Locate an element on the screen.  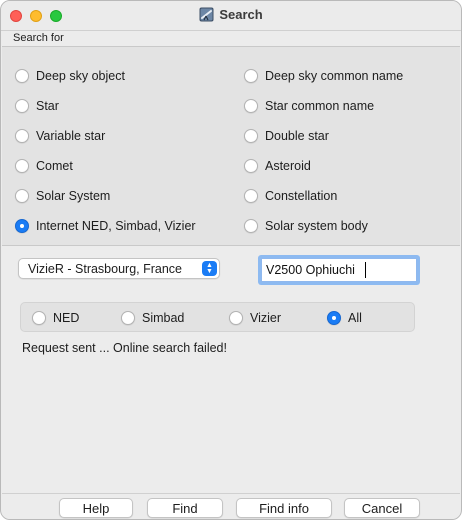
catalog-label: All is located at coordinates (355, 318).